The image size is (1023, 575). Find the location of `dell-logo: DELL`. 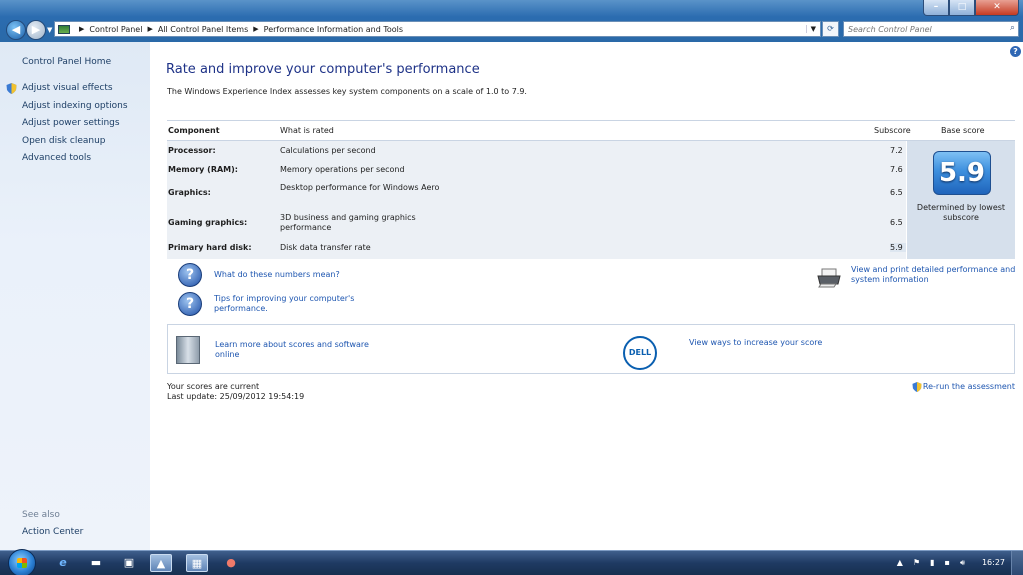

dell-logo: DELL is located at coordinates (640, 353).